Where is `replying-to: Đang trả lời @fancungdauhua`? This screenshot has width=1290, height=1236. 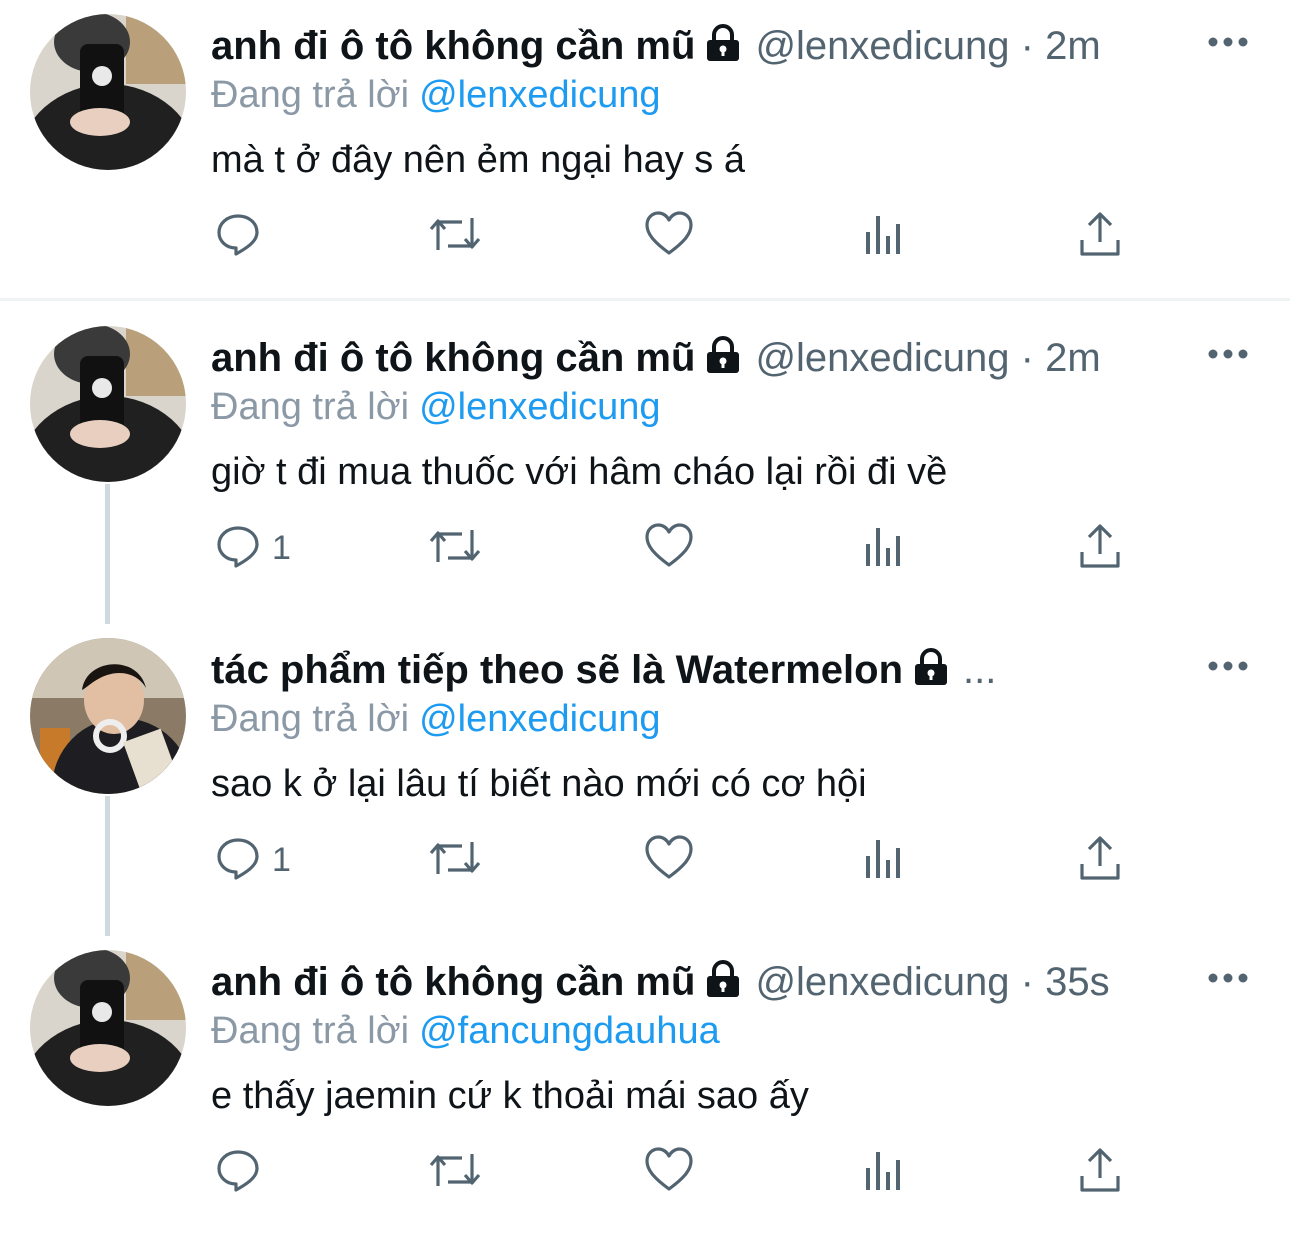
replying-to: Đang trả lời @fancungdauhua is located at coordinates (465, 1031).